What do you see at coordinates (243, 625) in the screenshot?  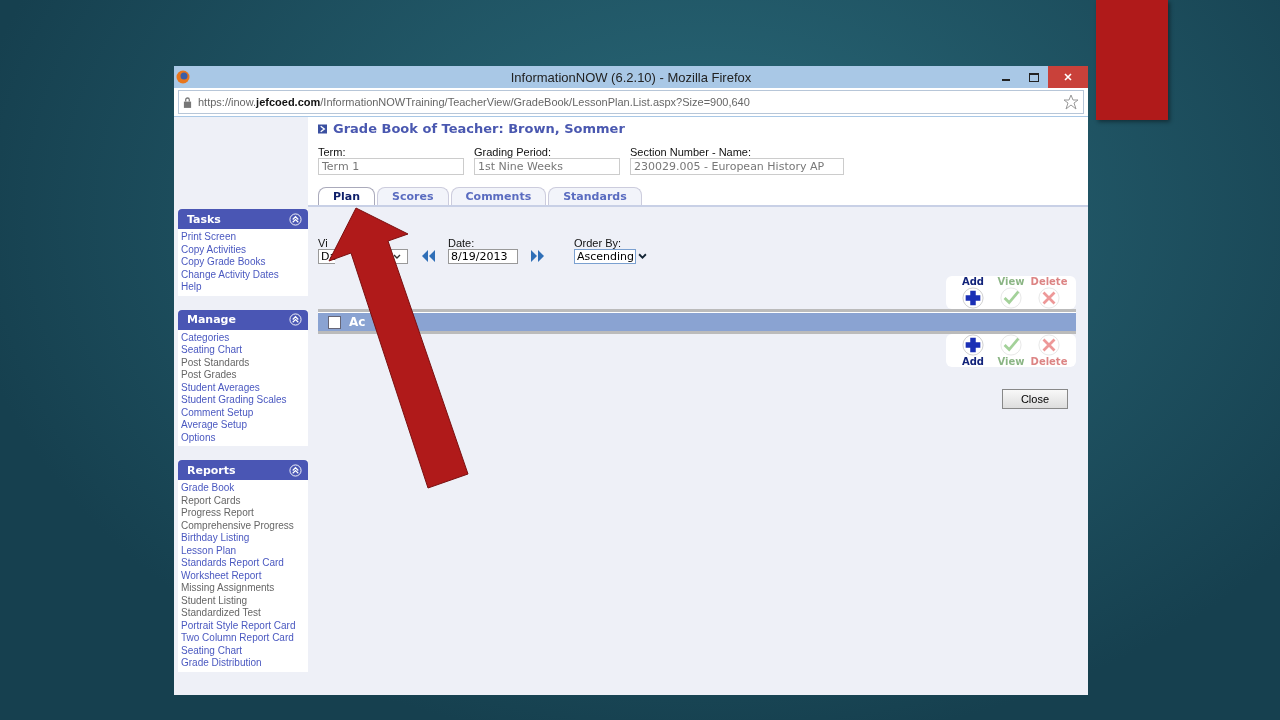 I see `sidebar-link: Portrait Style Report Card` at bounding box center [243, 625].